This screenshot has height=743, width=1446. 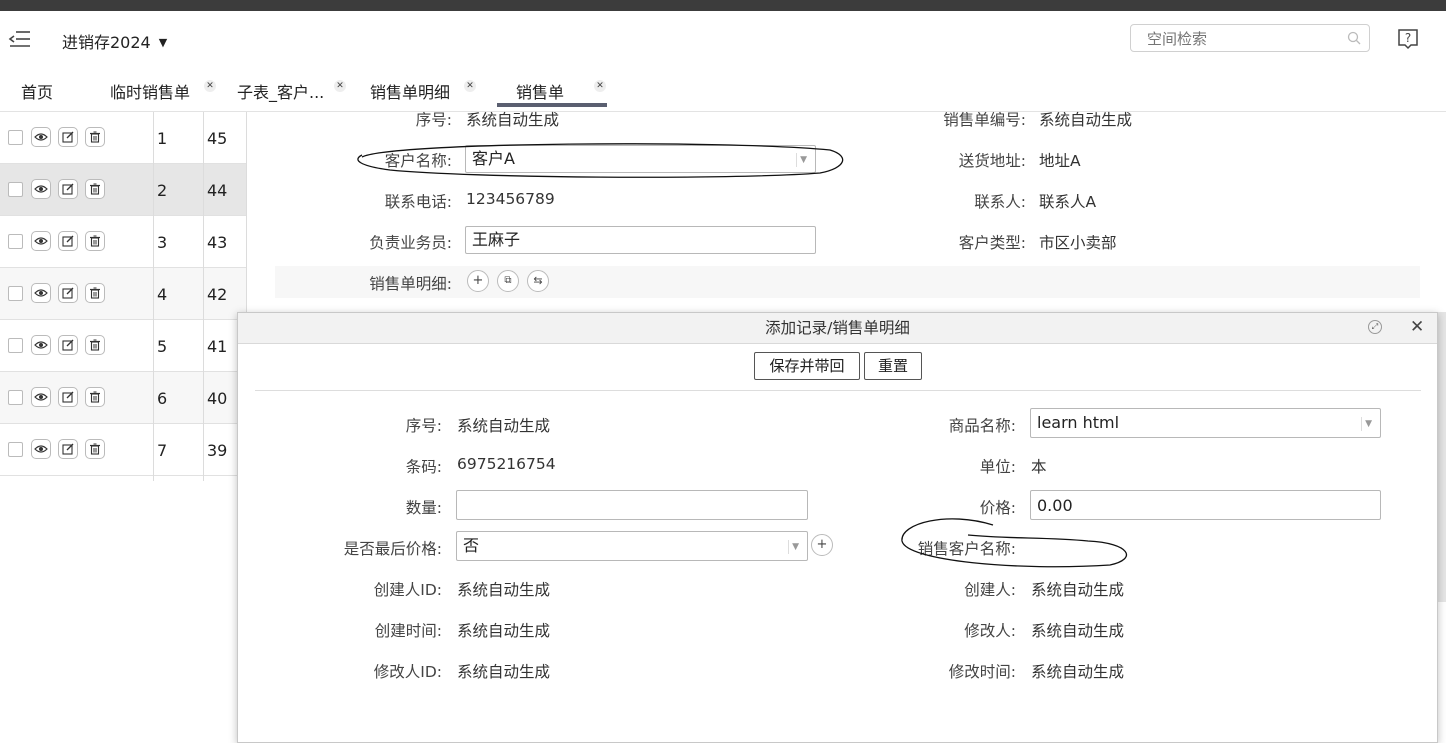 I want to click on barcode-value: 6975216754, so click(x=506, y=464).